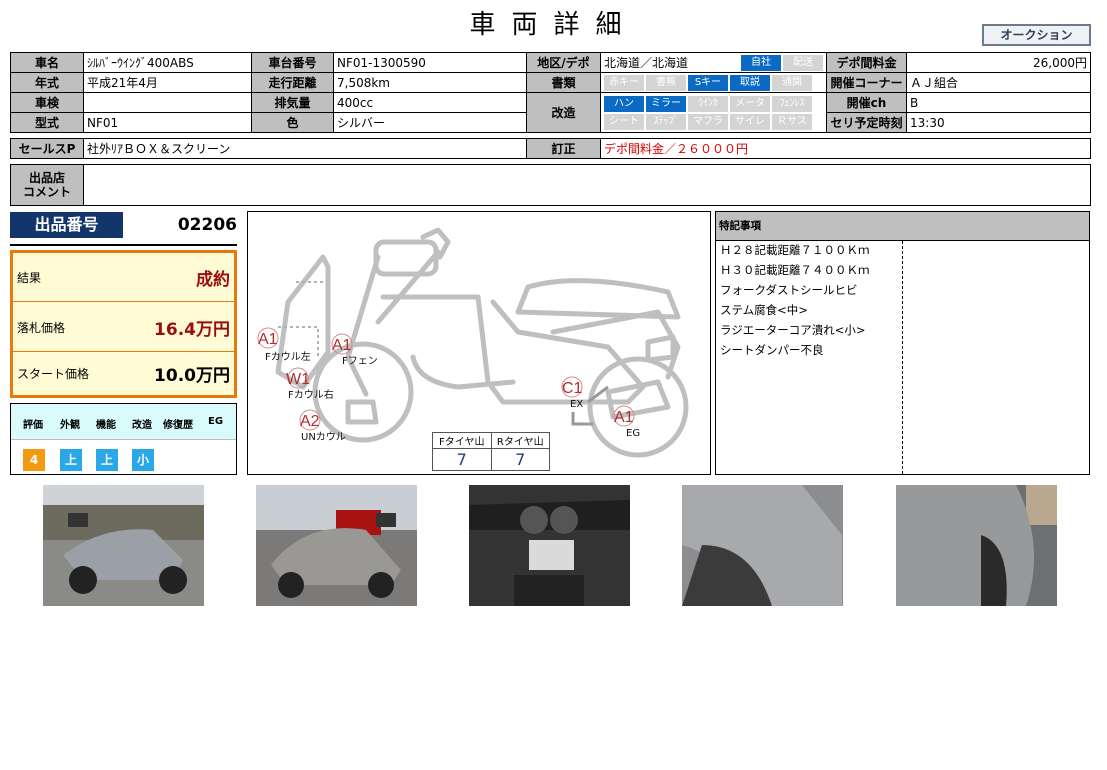  I want to click on correction-value: デポ間料金／２６０００円, so click(845, 148).